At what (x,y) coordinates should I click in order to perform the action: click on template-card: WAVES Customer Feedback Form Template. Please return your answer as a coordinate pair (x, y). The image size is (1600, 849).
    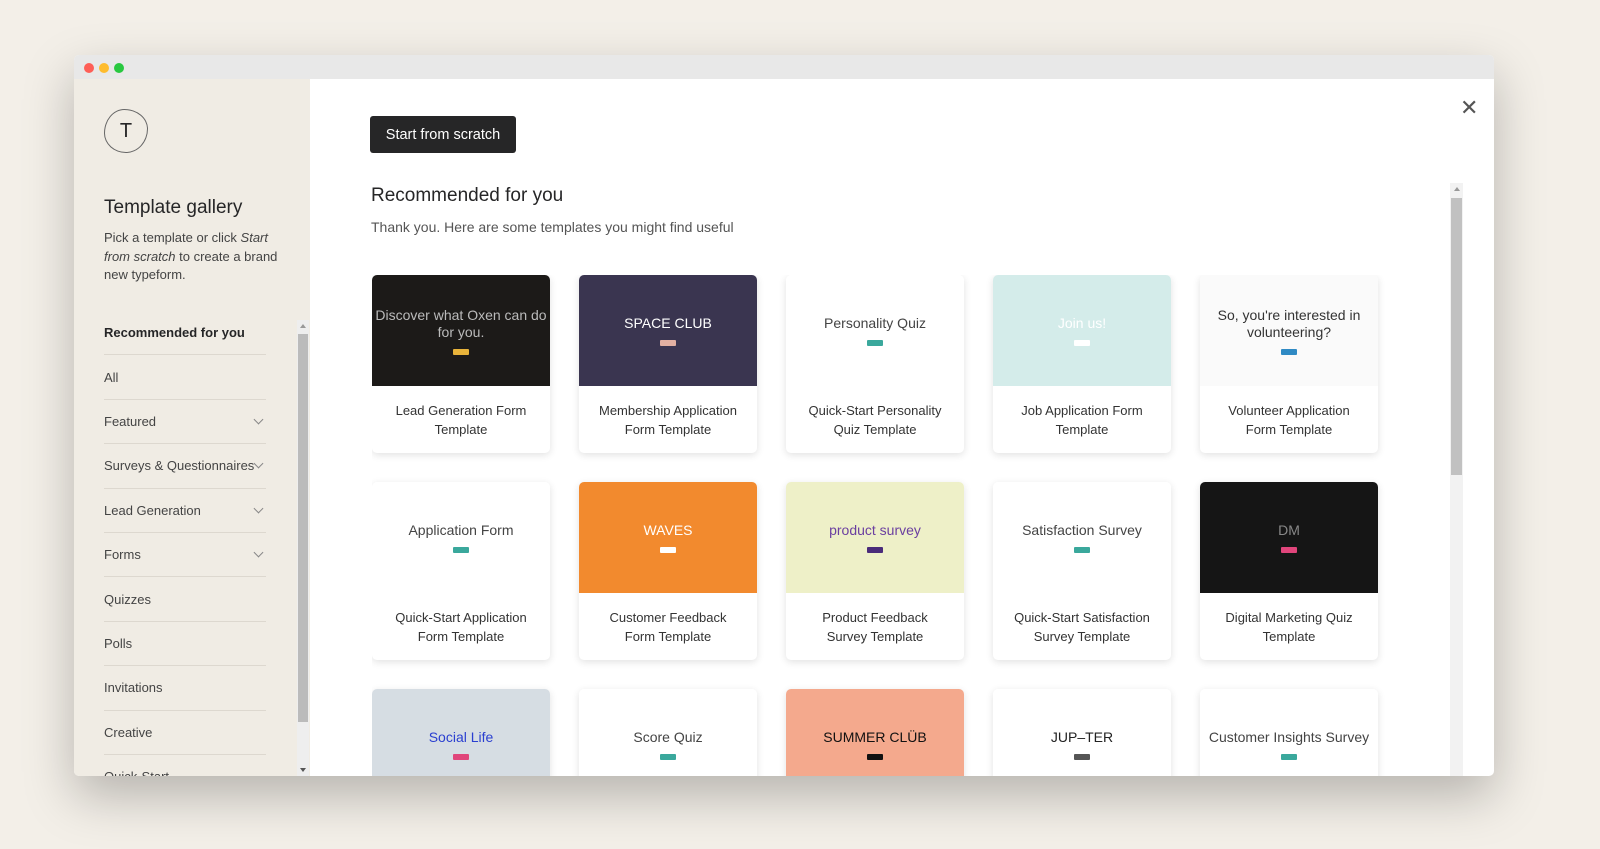
    Looking at the image, I should click on (668, 571).